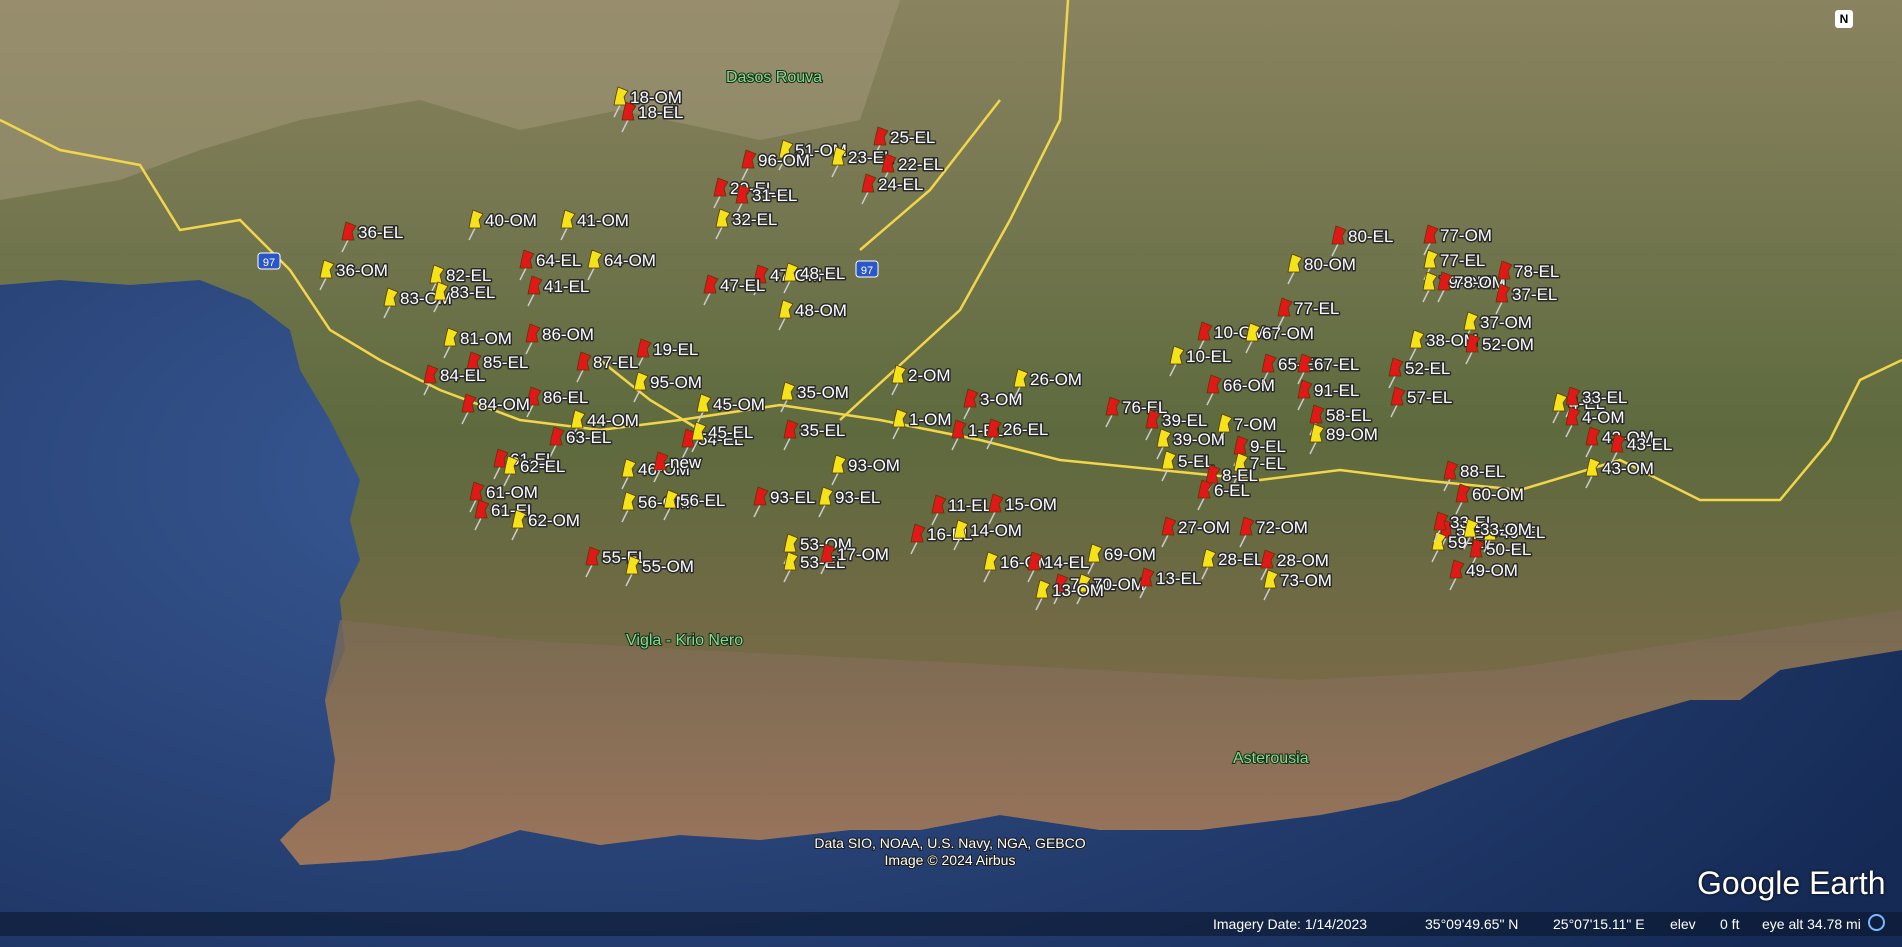 This screenshot has height=947, width=1902. What do you see at coordinates (742, 285) in the screenshot?
I see `pin-label: 47-EL` at bounding box center [742, 285].